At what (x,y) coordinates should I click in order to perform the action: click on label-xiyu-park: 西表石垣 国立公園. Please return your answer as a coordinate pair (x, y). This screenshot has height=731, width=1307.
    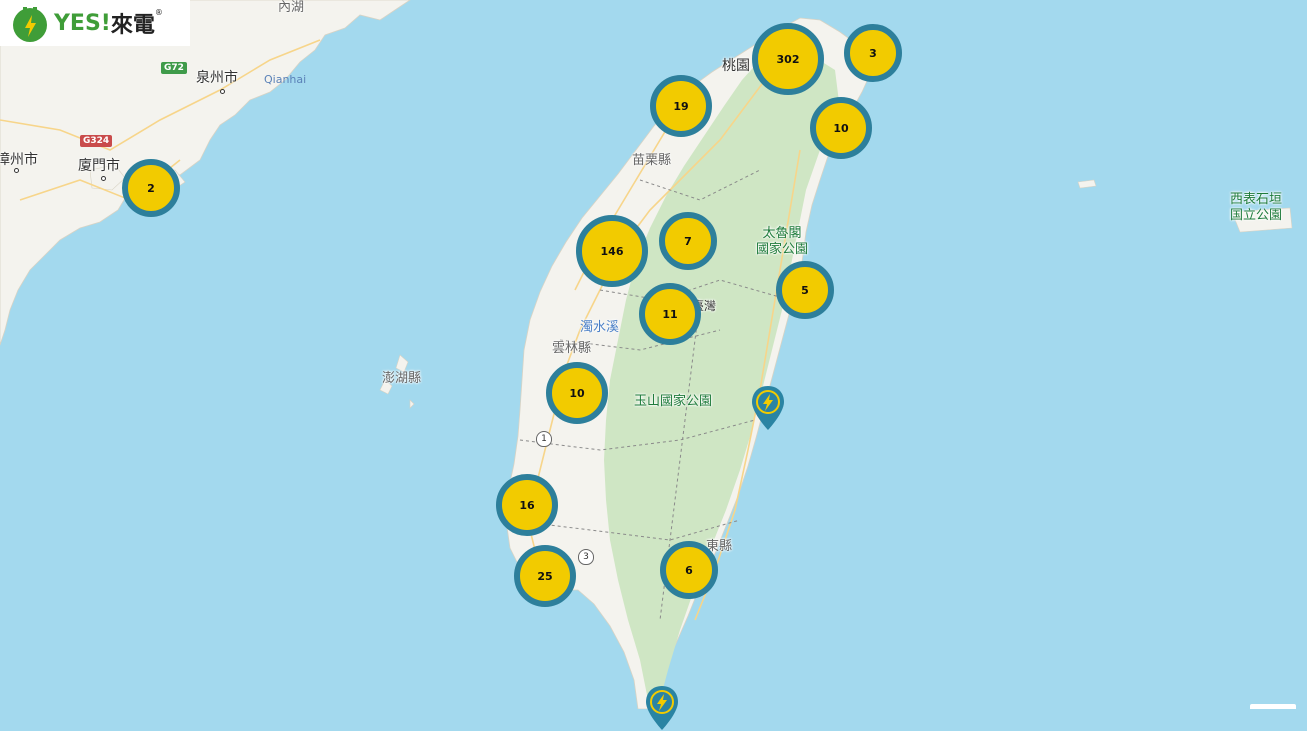
    Looking at the image, I should click on (1256, 208).